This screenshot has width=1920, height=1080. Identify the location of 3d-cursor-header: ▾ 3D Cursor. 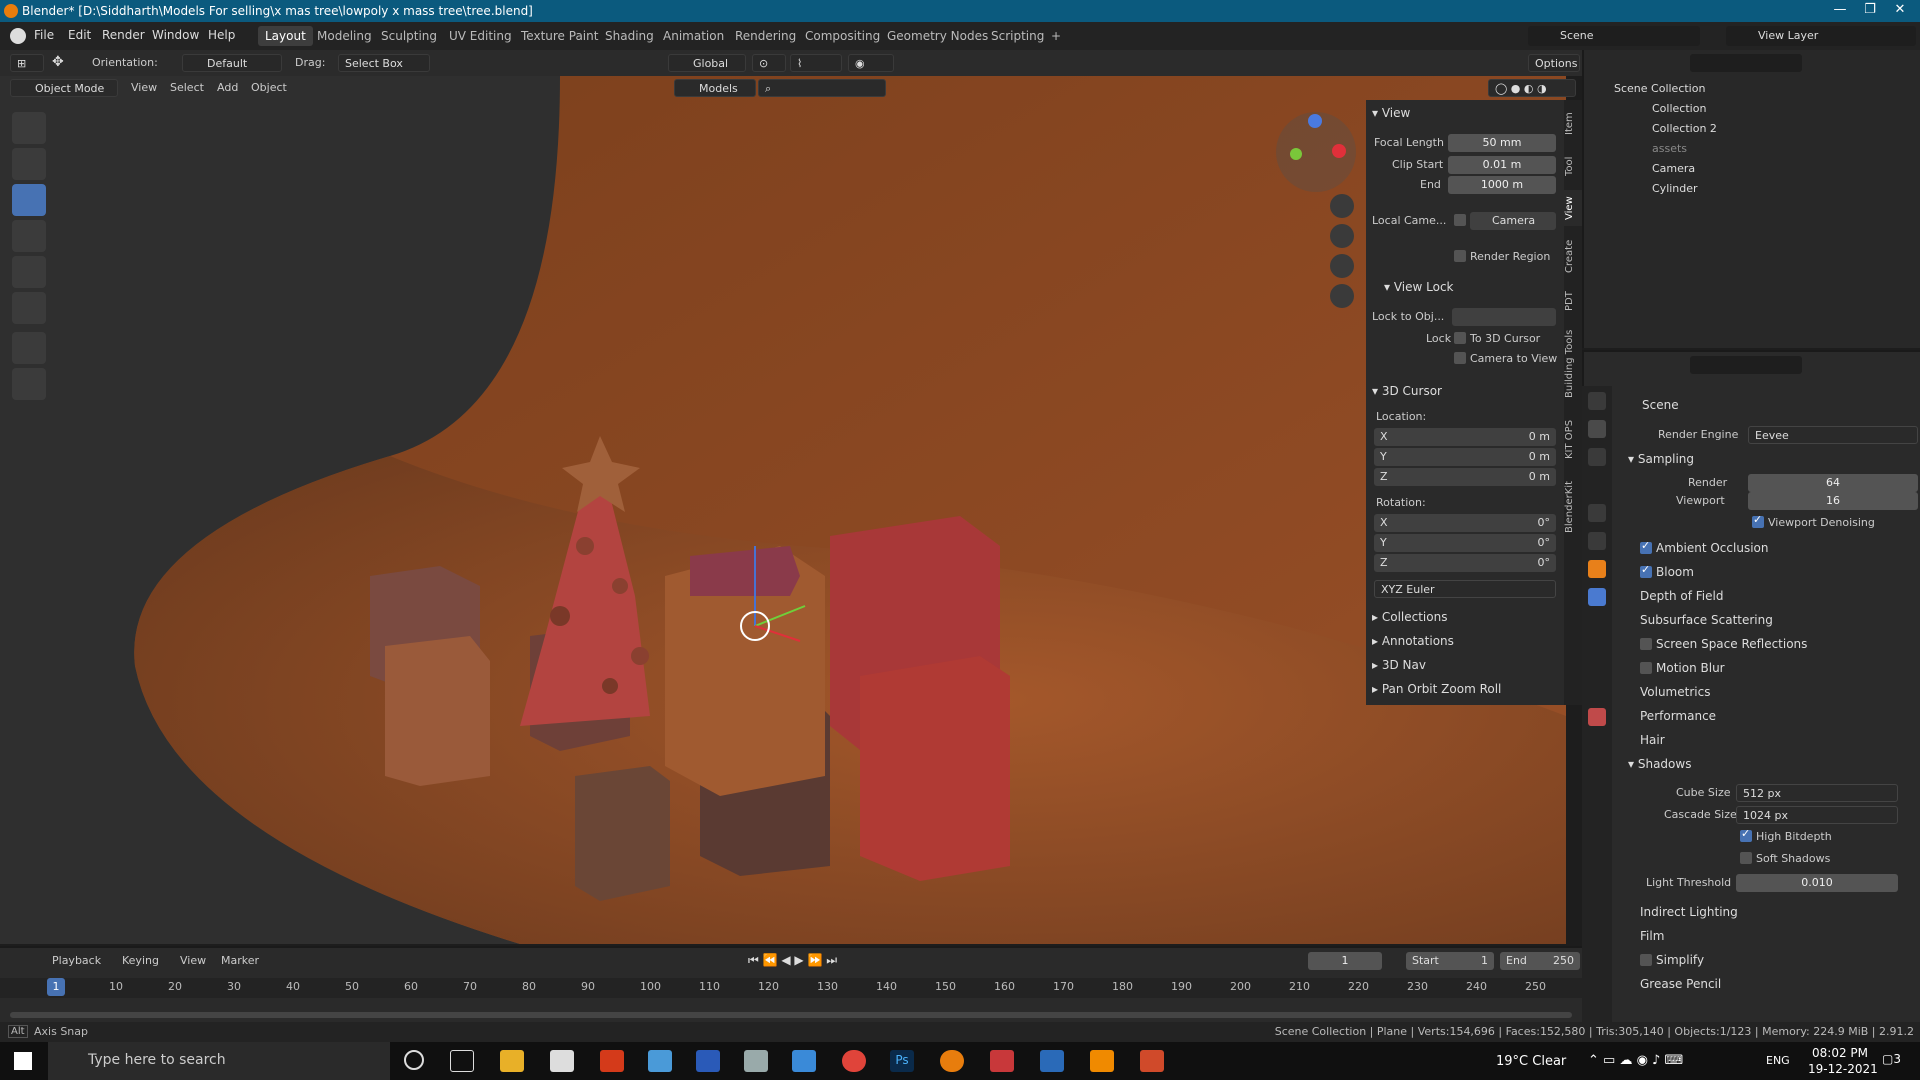
(1407, 391).